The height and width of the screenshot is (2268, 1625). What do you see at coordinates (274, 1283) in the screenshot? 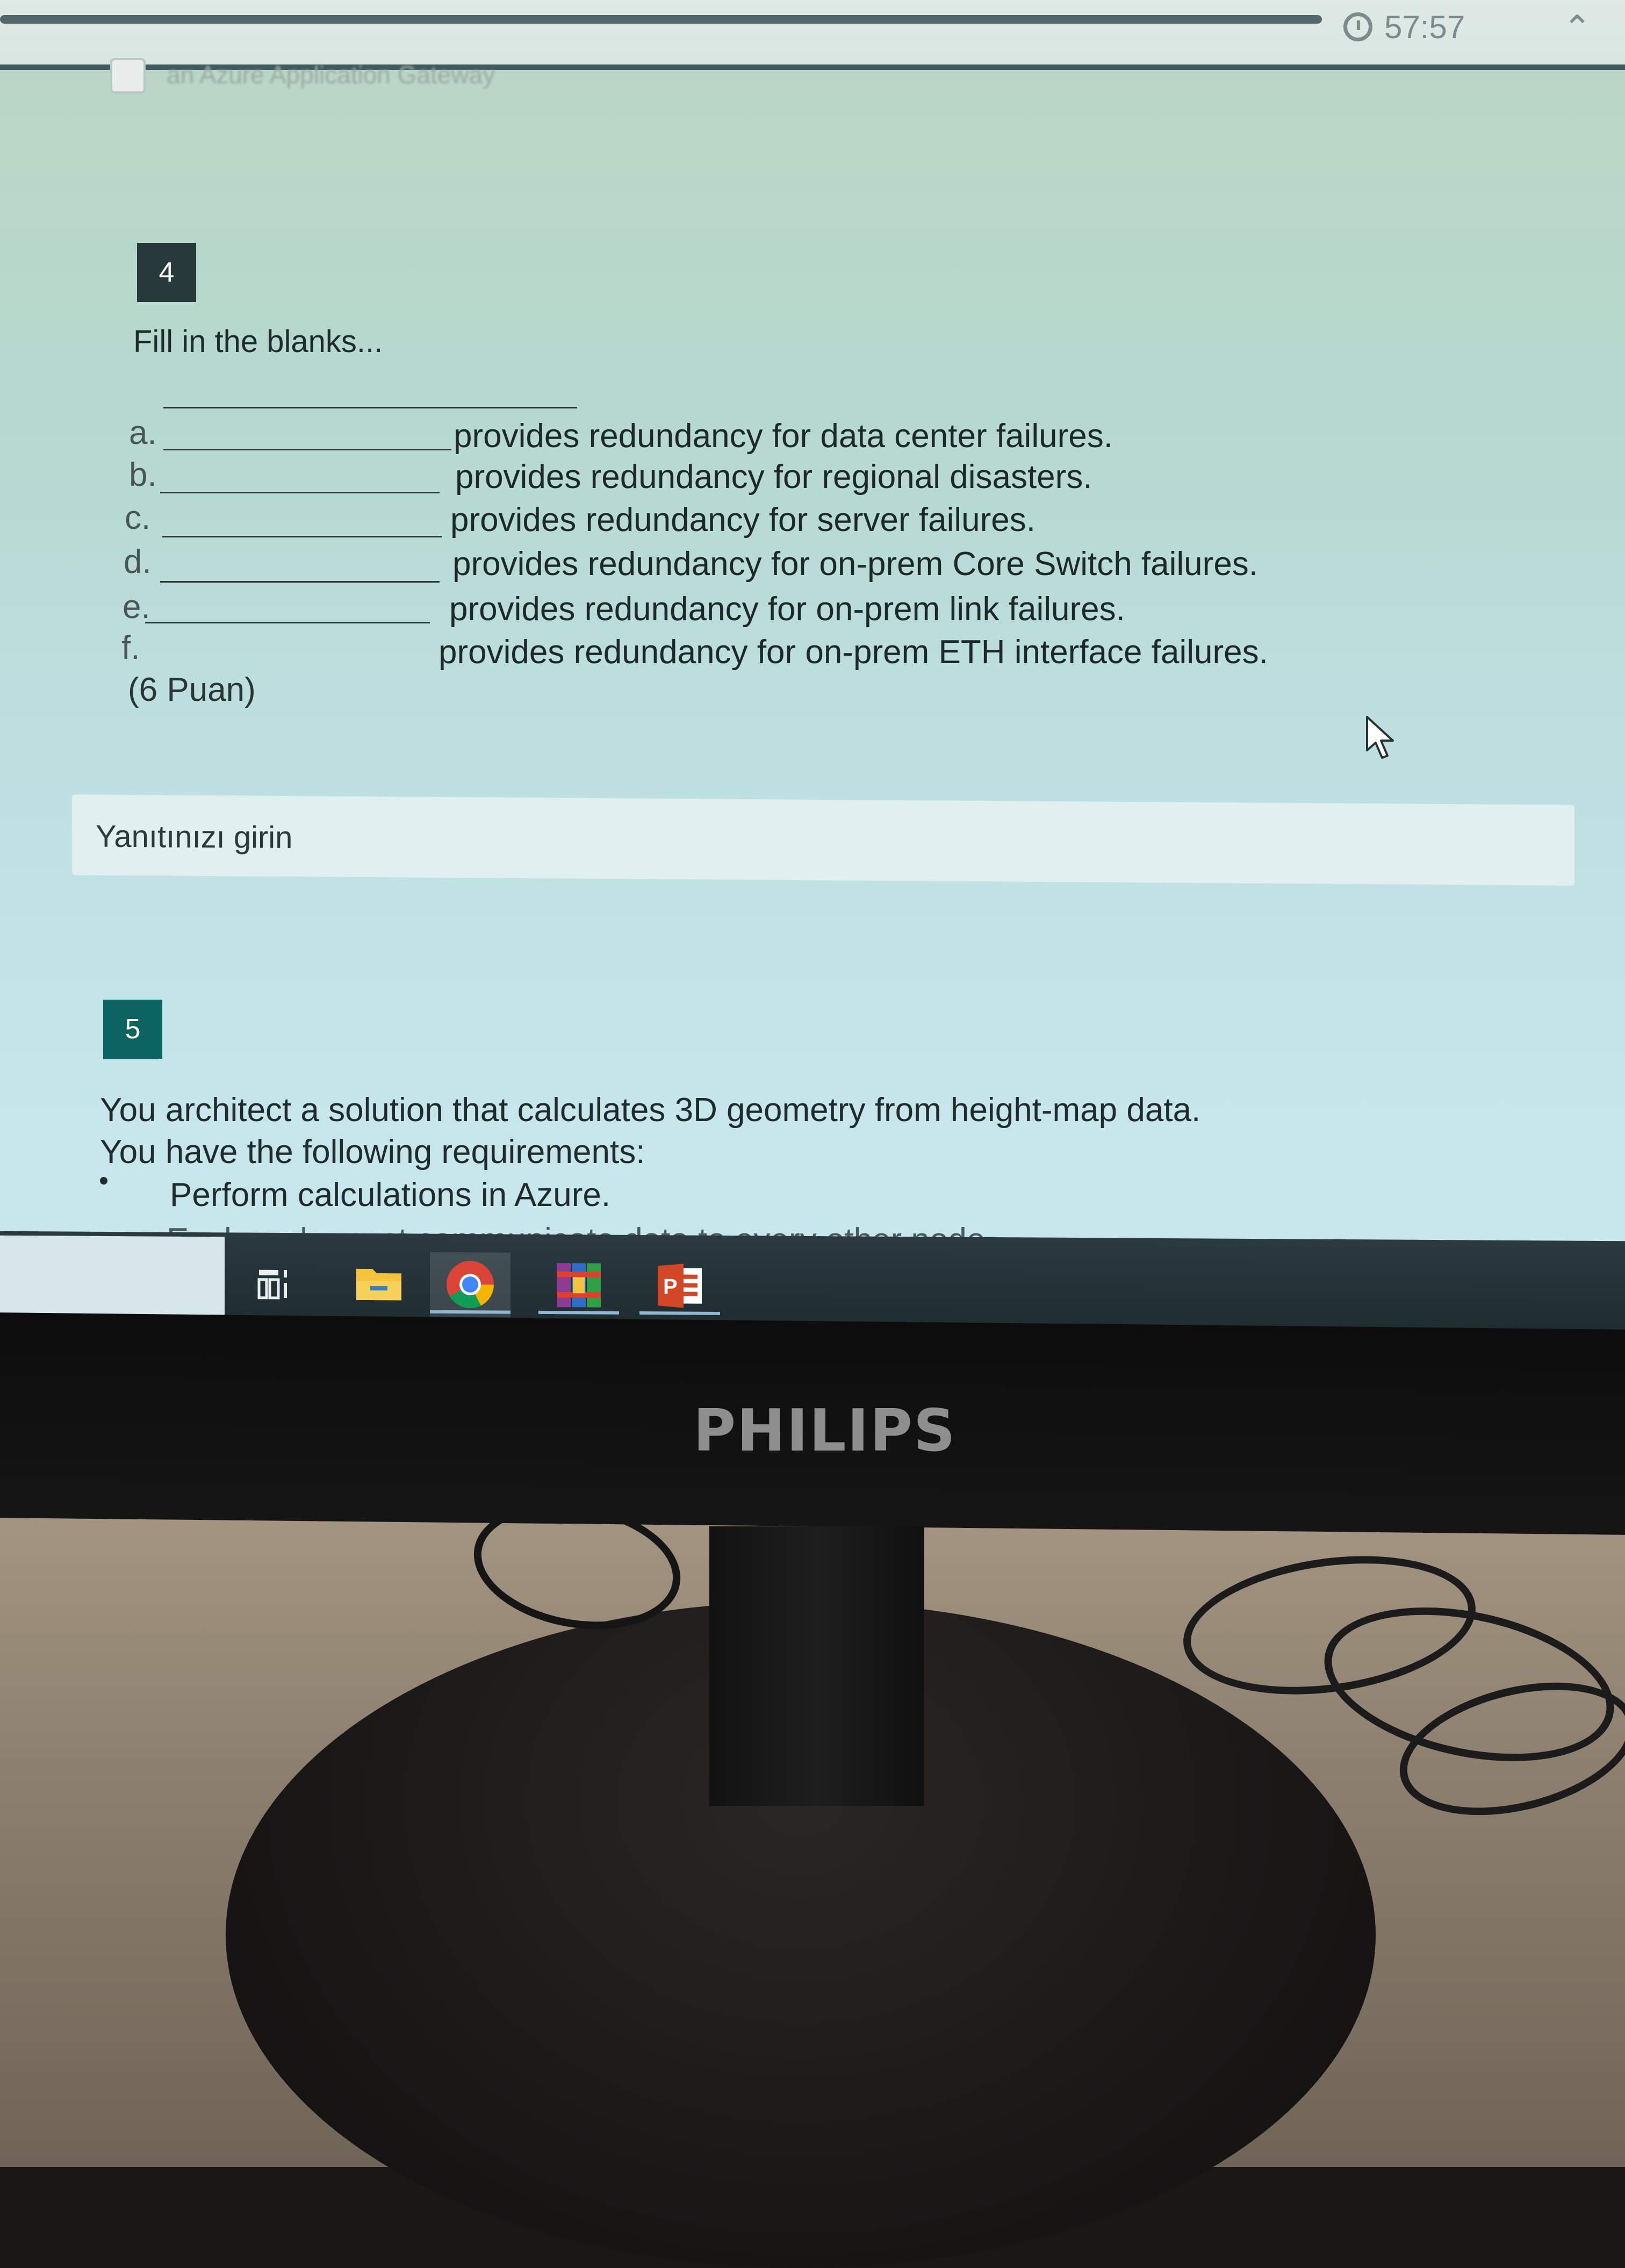
I see `task-view-icon` at bounding box center [274, 1283].